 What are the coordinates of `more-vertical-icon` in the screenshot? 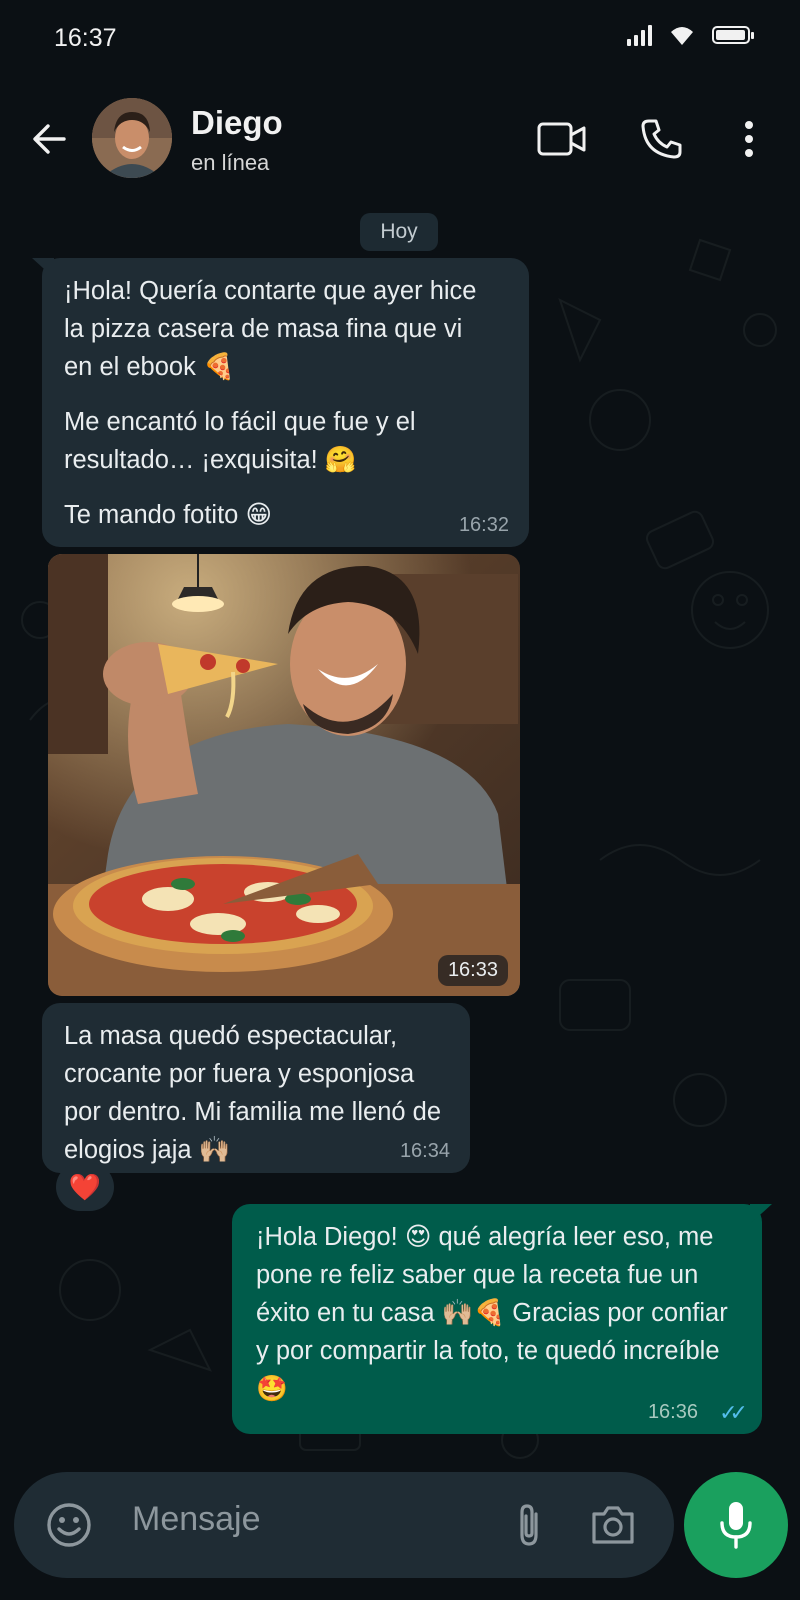 It's located at (749, 139).